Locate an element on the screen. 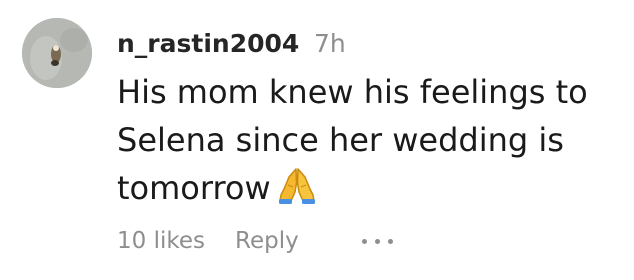  folded-hands-icon is located at coordinates (297, 191).